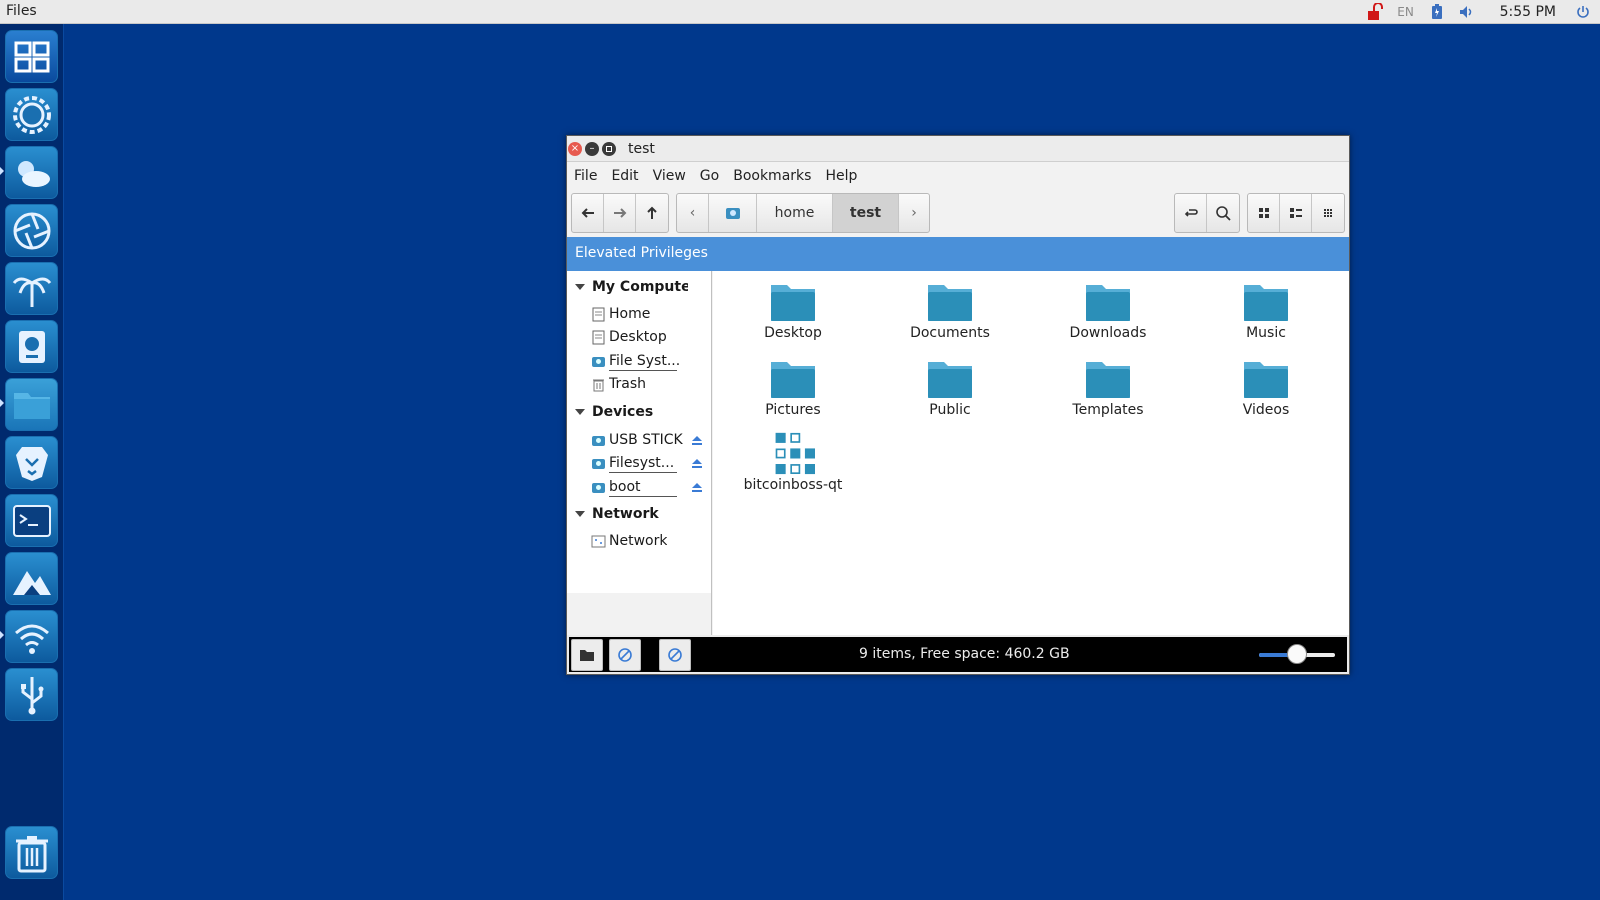 This screenshot has width=1600, height=900. I want to click on dock-item-trash, so click(31, 852).